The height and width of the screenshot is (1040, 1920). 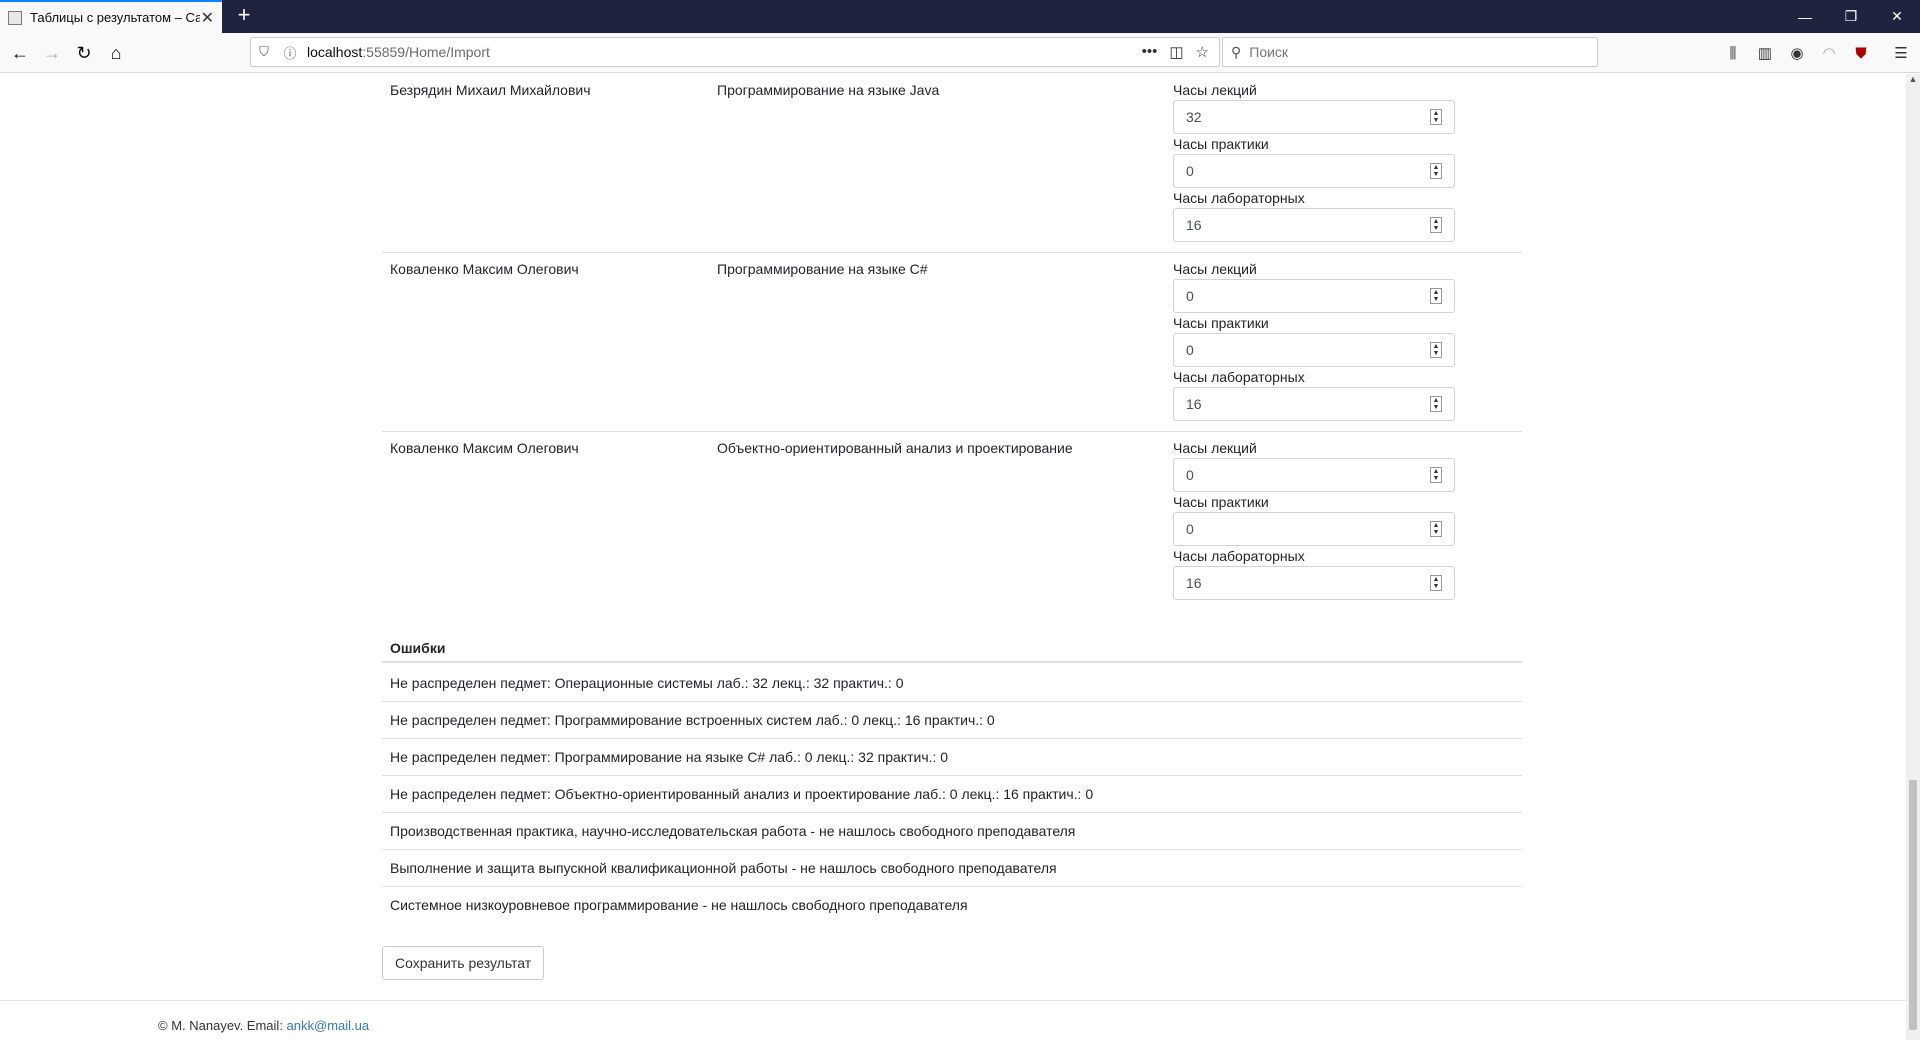 I want to click on teacher-name: Безрядин Михаил Михайлович, so click(x=490, y=90).